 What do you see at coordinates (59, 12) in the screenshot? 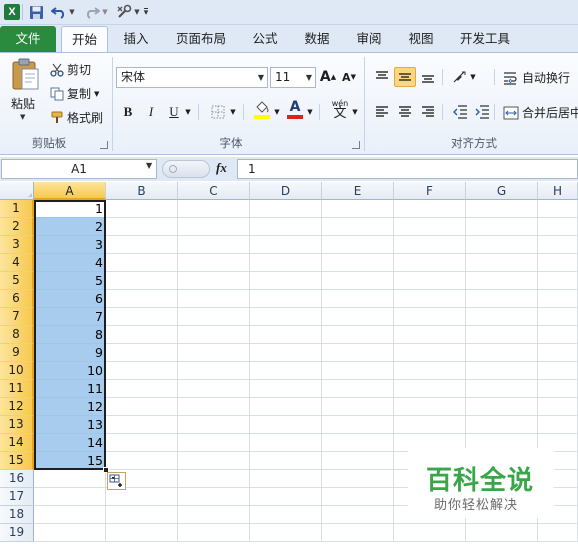
I see `undo-icon` at bounding box center [59, 12].